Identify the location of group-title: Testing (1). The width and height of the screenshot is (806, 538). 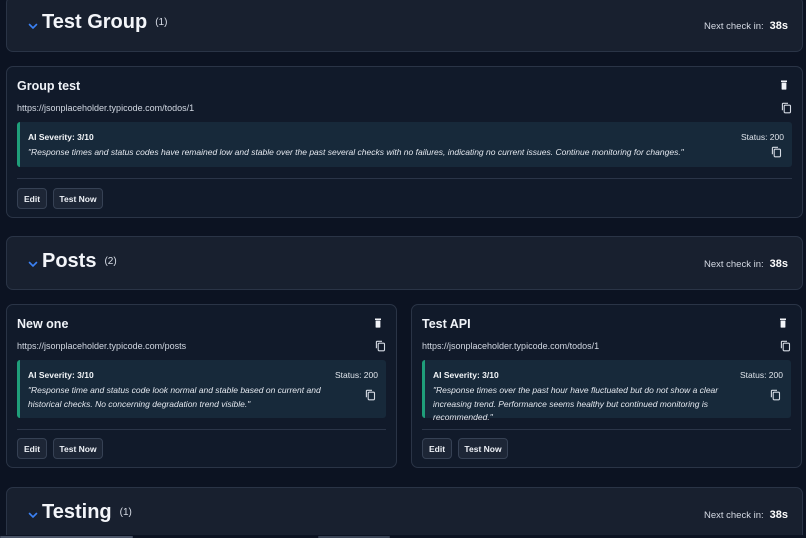
(87, 512).